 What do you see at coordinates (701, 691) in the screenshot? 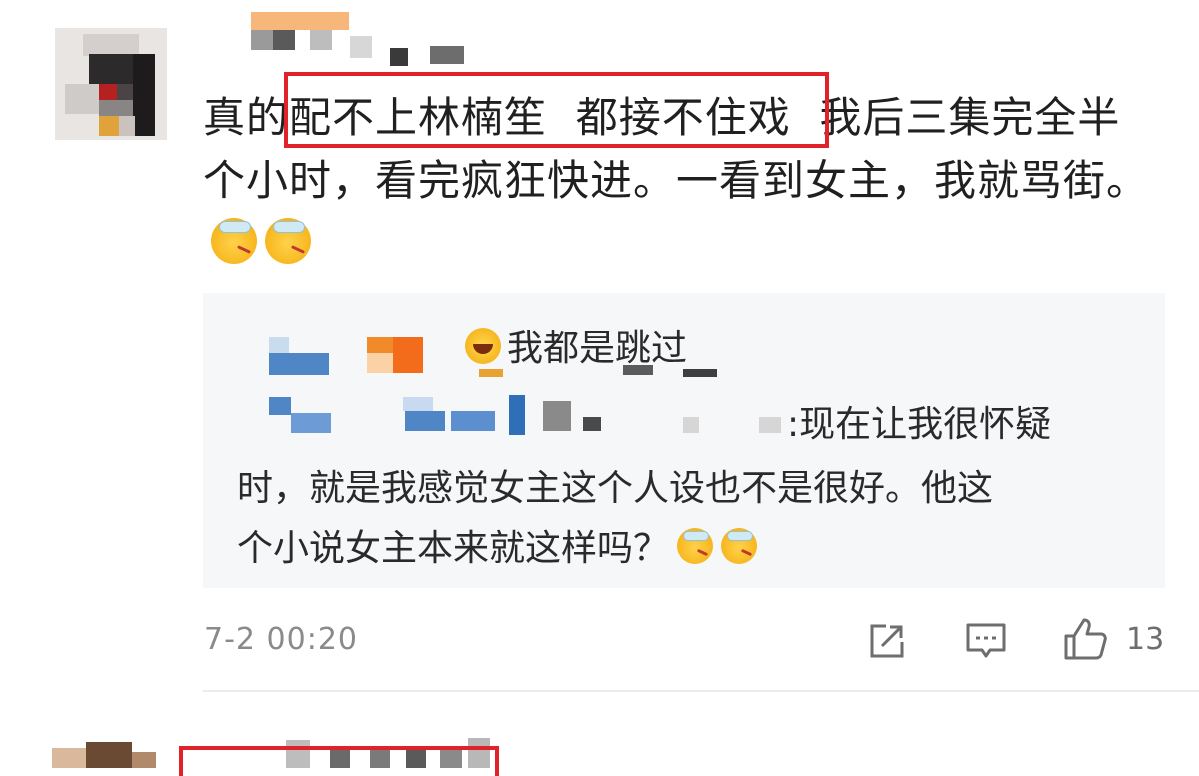
I see `divider` at bounding box center [701, 691].